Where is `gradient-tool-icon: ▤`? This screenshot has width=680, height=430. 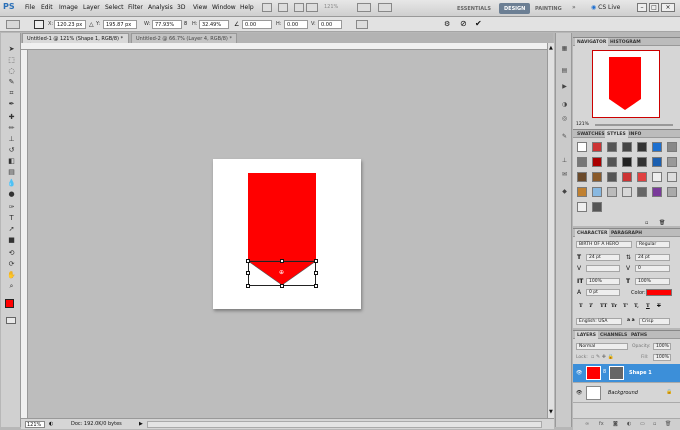 gradient-tool-icon: ▤ is located at coordinates (11, 172).